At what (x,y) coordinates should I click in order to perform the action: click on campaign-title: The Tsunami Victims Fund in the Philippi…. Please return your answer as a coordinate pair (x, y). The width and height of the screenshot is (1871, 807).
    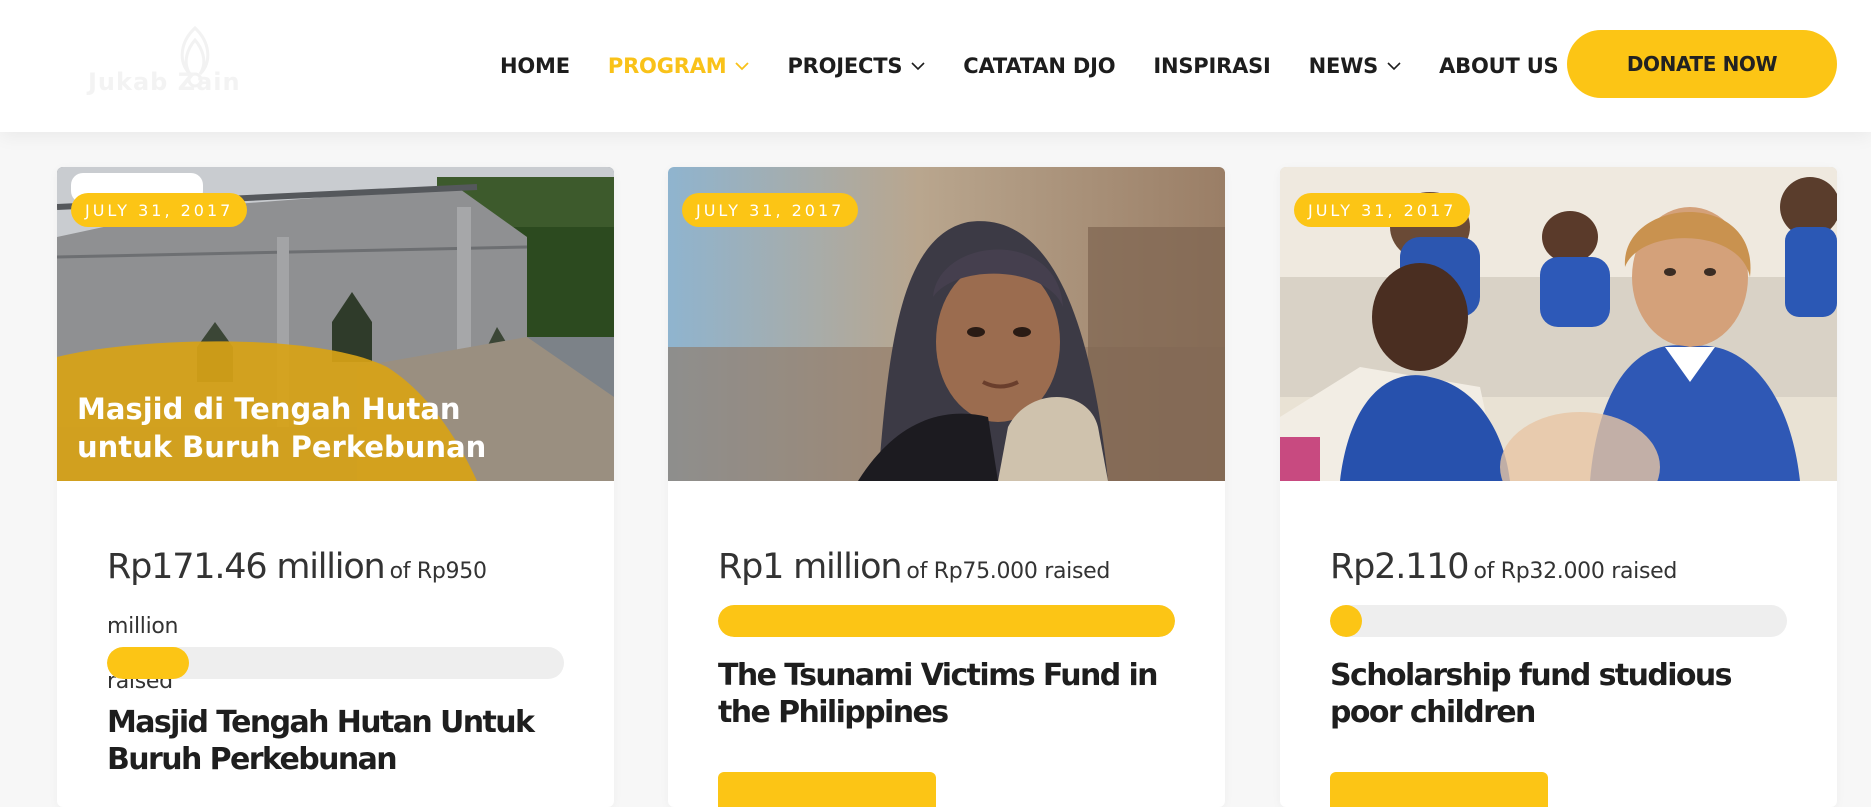
    Looking at the image, I should click on (951, 694).